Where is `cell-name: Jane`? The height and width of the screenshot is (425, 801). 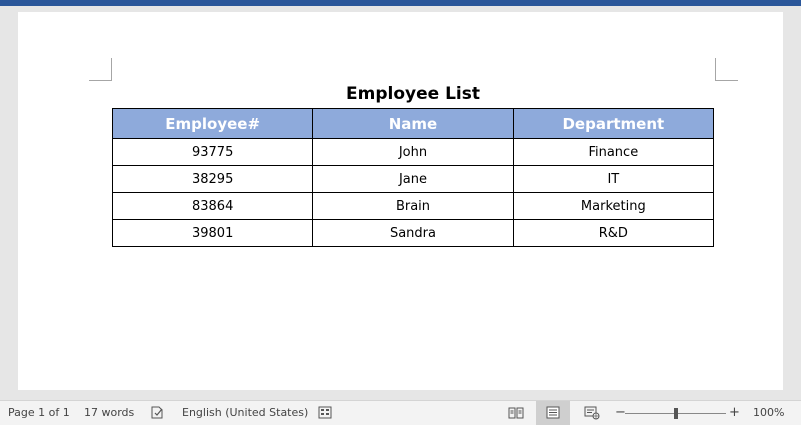
cell-name: Jane is located at coordinates (413, 179).